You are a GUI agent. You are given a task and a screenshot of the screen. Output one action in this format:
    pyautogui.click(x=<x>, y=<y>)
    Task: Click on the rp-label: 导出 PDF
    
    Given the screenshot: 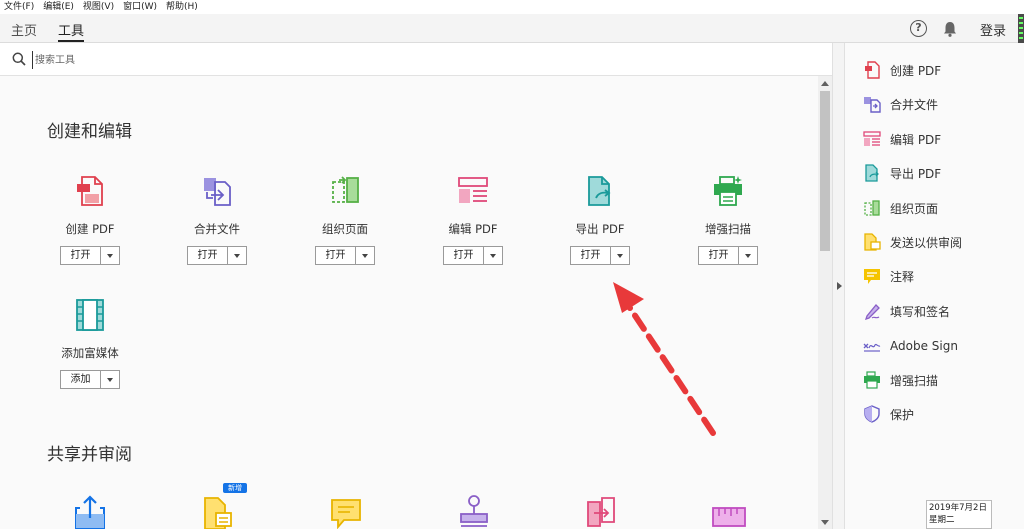 What is the action you would take?
    pyautogui.click(x=916, y=173)
    